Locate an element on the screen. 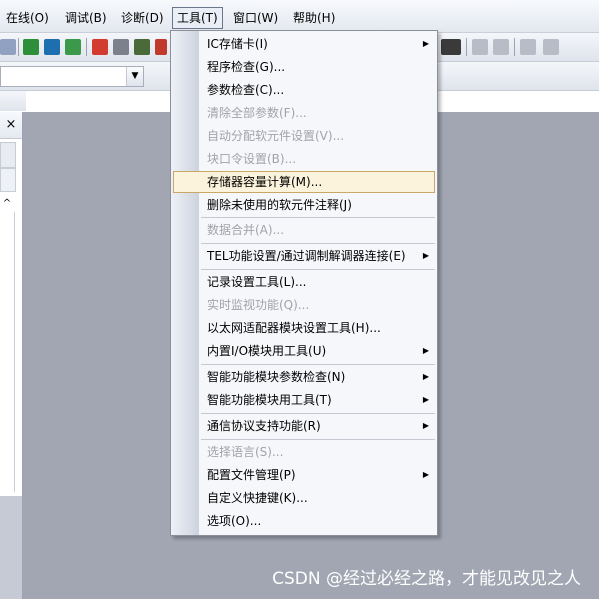 The image size is (599, 599). menu-window: 窗口(W) is located at coordinates (255, 18).